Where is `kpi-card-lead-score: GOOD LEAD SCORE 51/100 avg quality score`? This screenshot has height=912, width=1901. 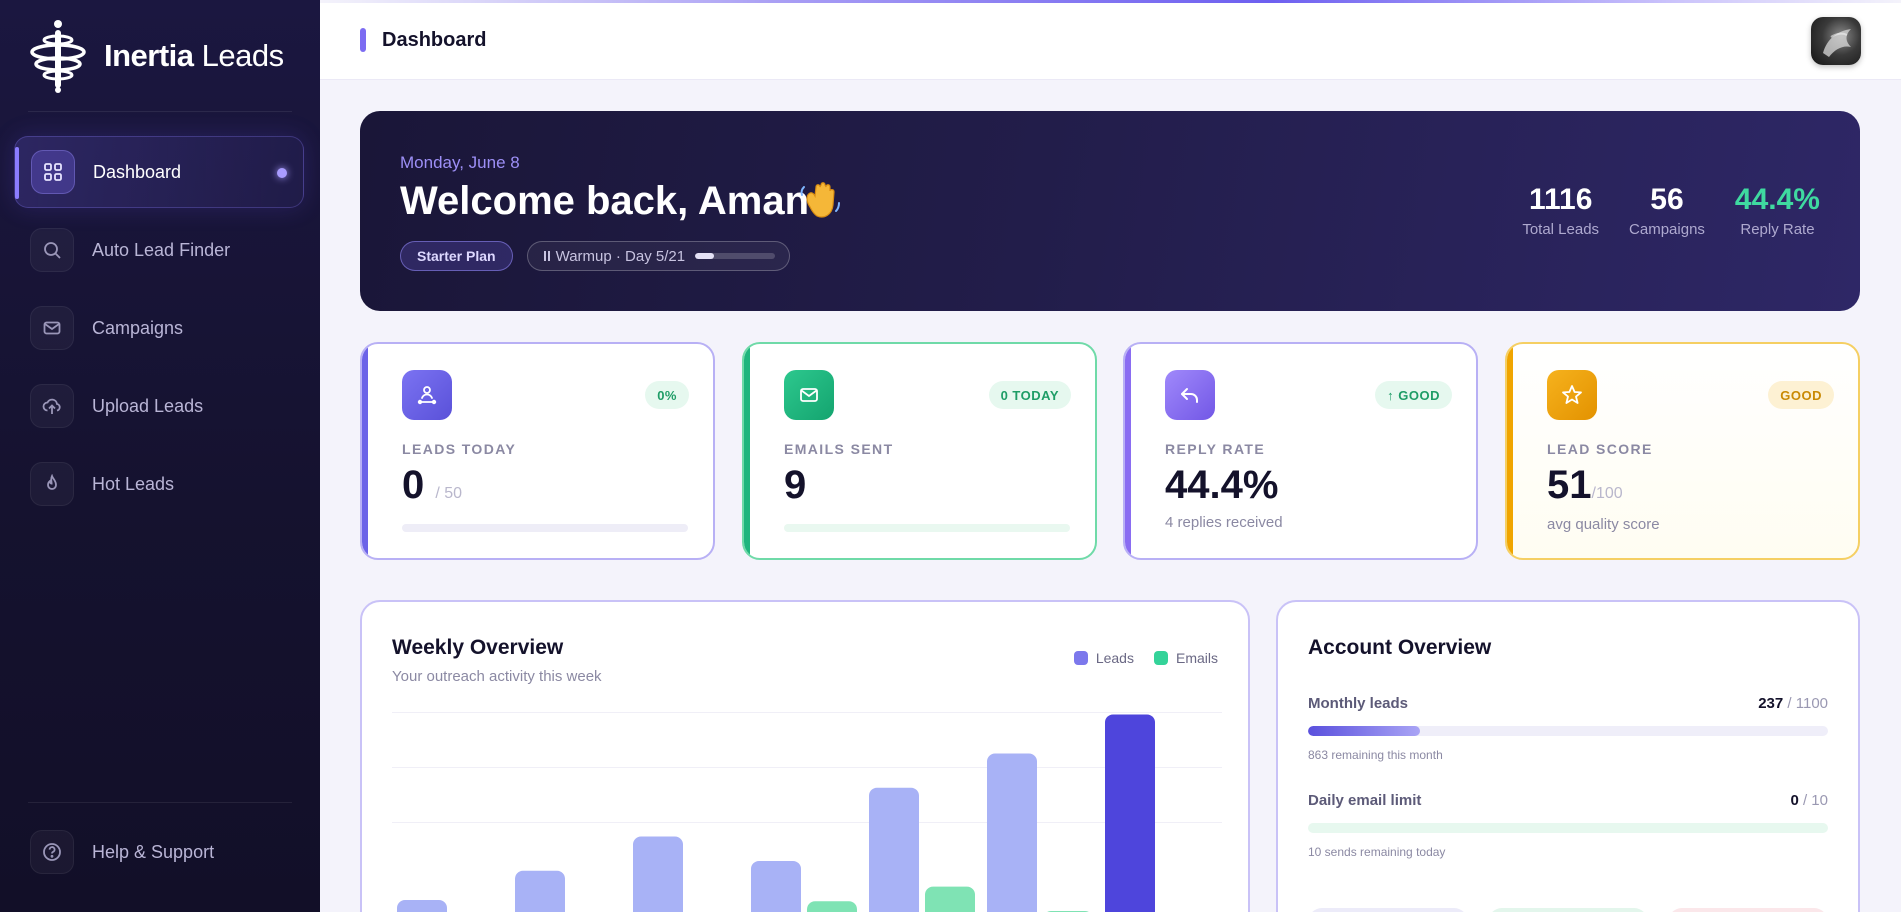 kpi-card-lead-score: GOOD LEAD SCORE 51/100 avg quality score is located at coordinates (1682, 451).